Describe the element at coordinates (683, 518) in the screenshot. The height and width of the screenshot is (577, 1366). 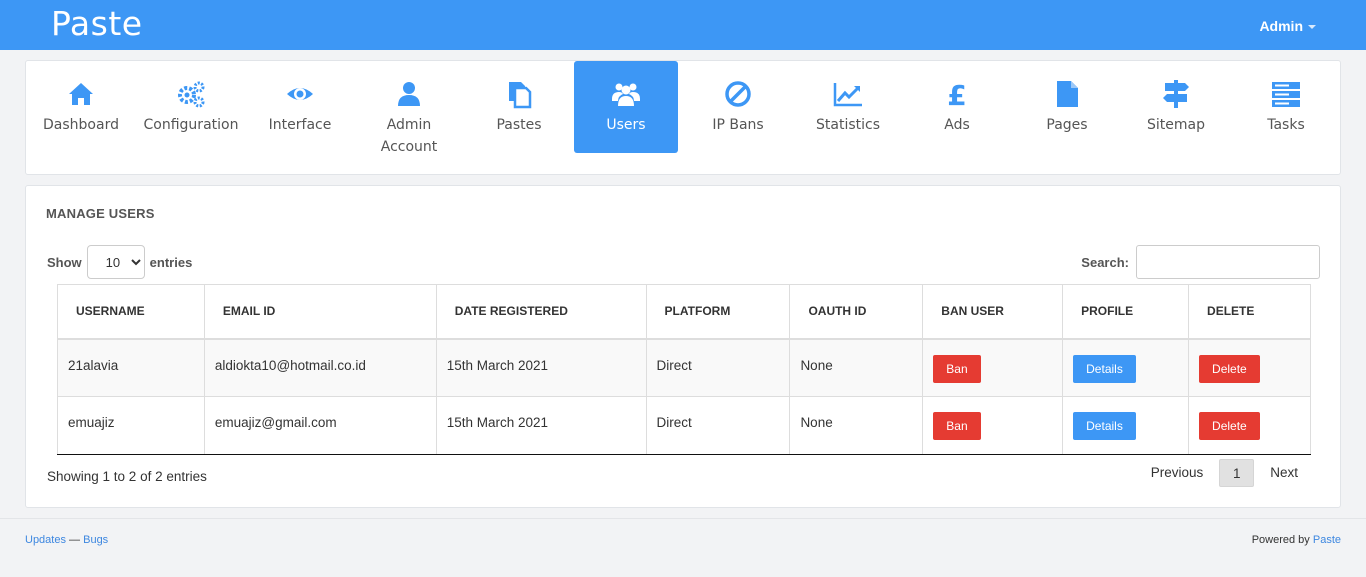
I see `footer-divider` at that location.